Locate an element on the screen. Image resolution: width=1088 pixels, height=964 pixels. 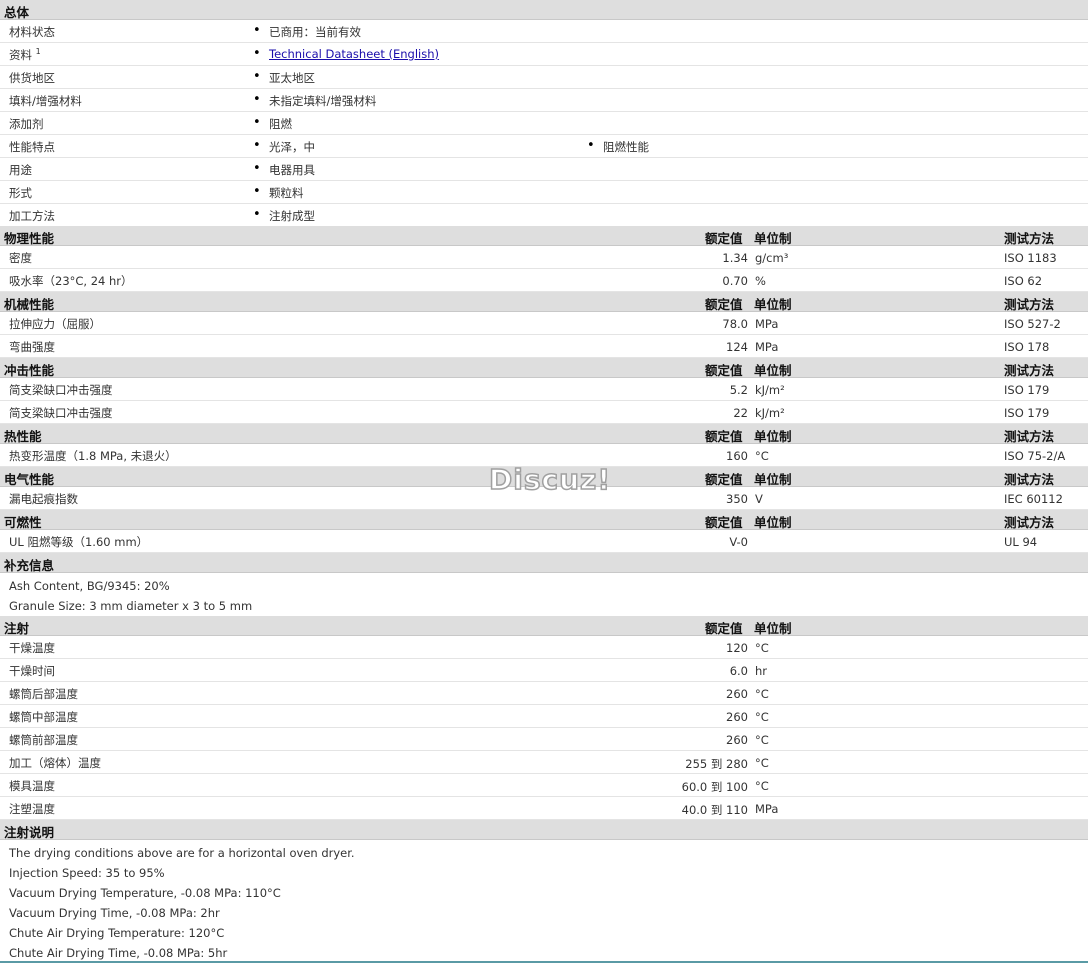
table-row: 注塑温度 40.0 到 110 MPa is located at coordinates (544, 808).